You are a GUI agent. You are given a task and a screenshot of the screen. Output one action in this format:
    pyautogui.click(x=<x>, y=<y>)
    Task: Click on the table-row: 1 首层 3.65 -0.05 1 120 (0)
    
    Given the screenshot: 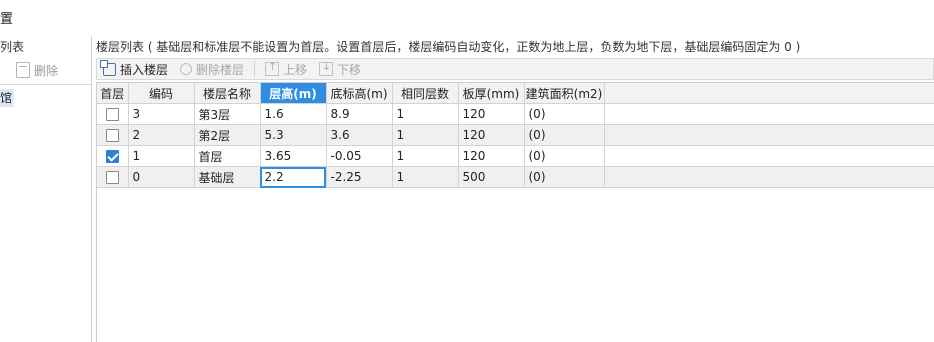 What is the action you would take?
    pyautogui.click(x=515, y=156)
    